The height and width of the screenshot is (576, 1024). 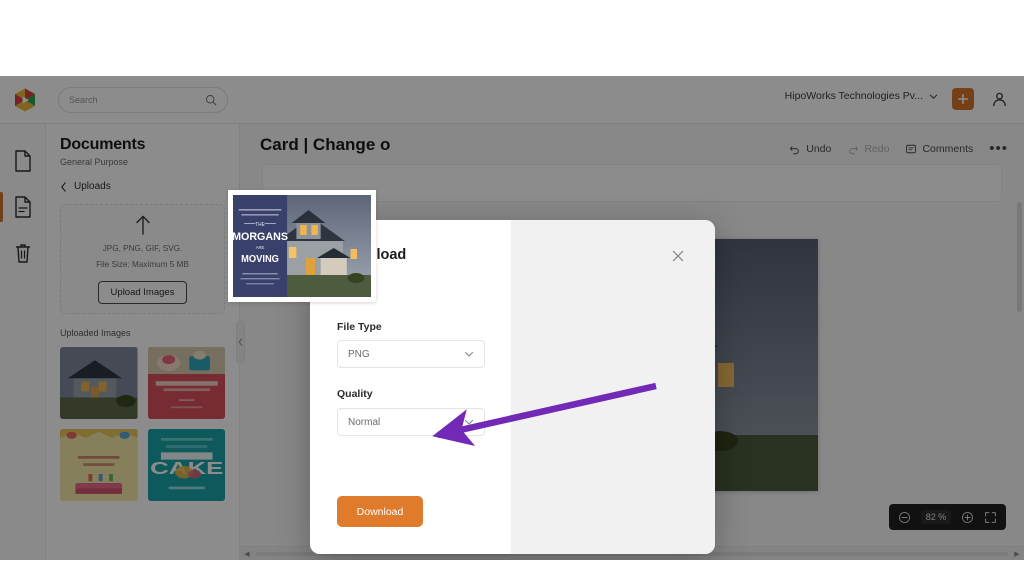 What do you see at coordinates (260, 225) in the screenshot?
I see `svg-text: THE` at bounding box center [260, 225].